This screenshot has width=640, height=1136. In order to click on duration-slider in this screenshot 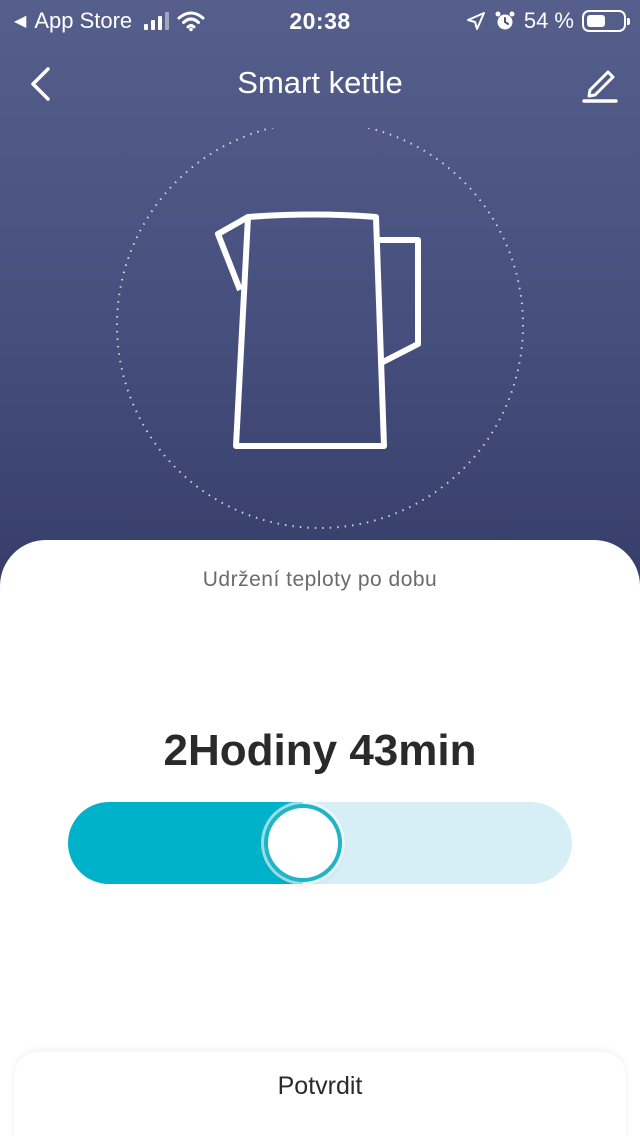, I will do `click(320, 843)`.